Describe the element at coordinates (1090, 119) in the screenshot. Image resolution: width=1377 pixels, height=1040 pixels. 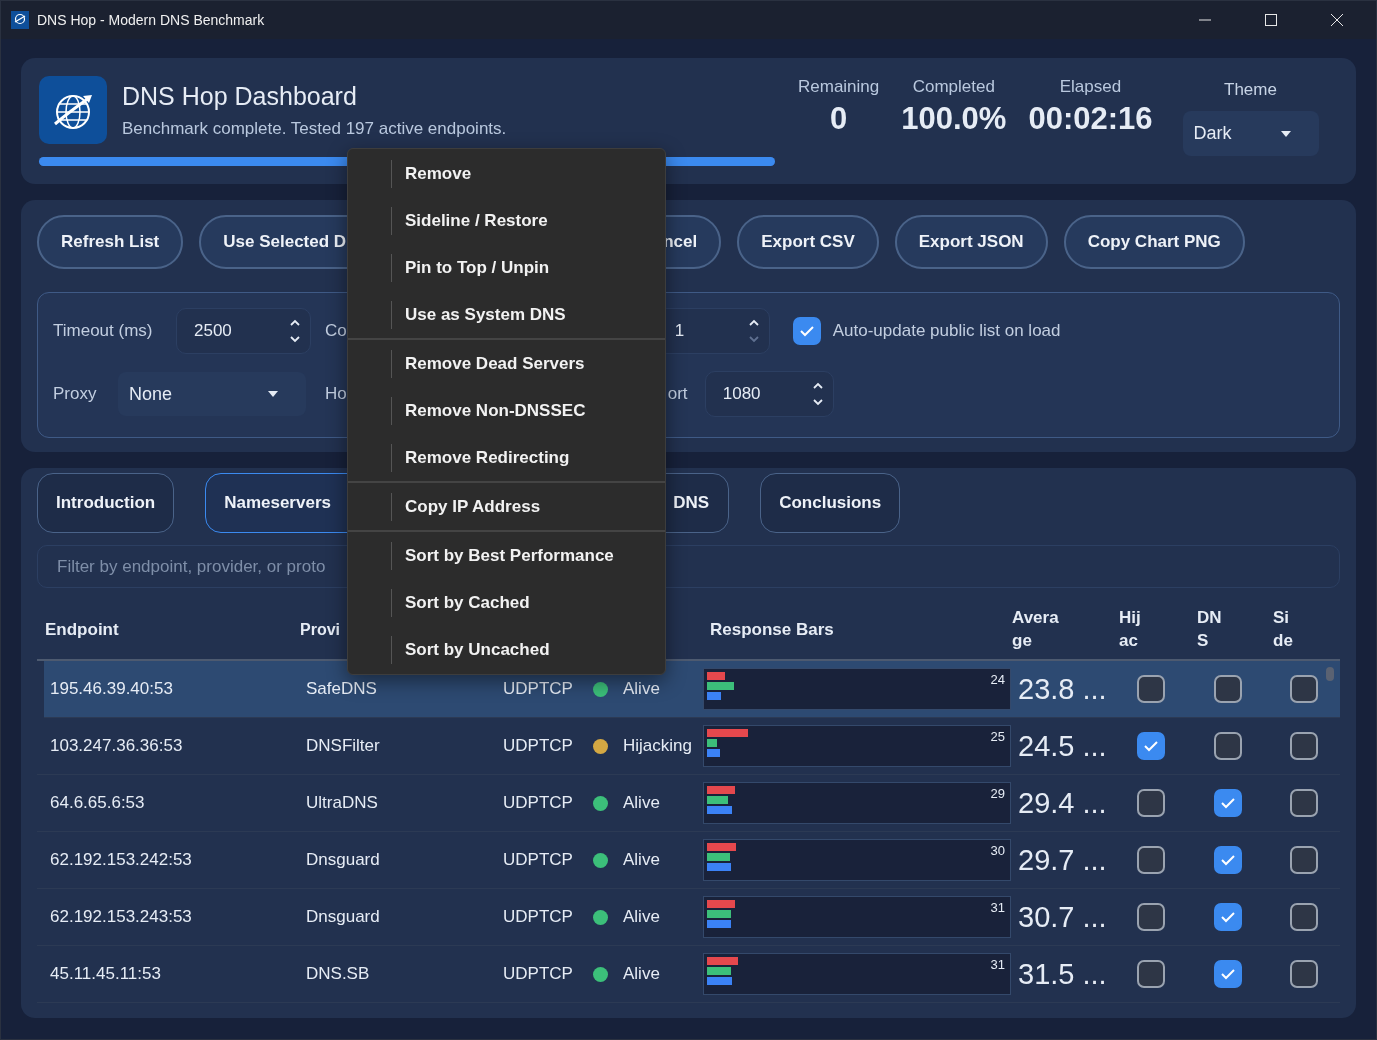
I see `stat-value: 00:02:16` at that location.